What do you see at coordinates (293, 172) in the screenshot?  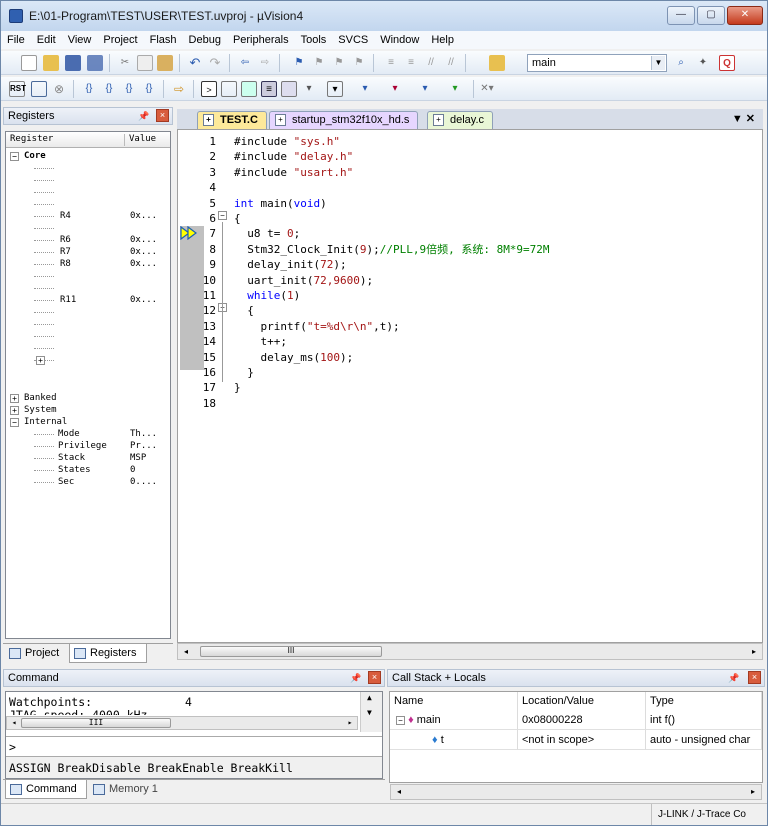 I see `code-line: #include "usart.h"` at bounding box center [293, 172].